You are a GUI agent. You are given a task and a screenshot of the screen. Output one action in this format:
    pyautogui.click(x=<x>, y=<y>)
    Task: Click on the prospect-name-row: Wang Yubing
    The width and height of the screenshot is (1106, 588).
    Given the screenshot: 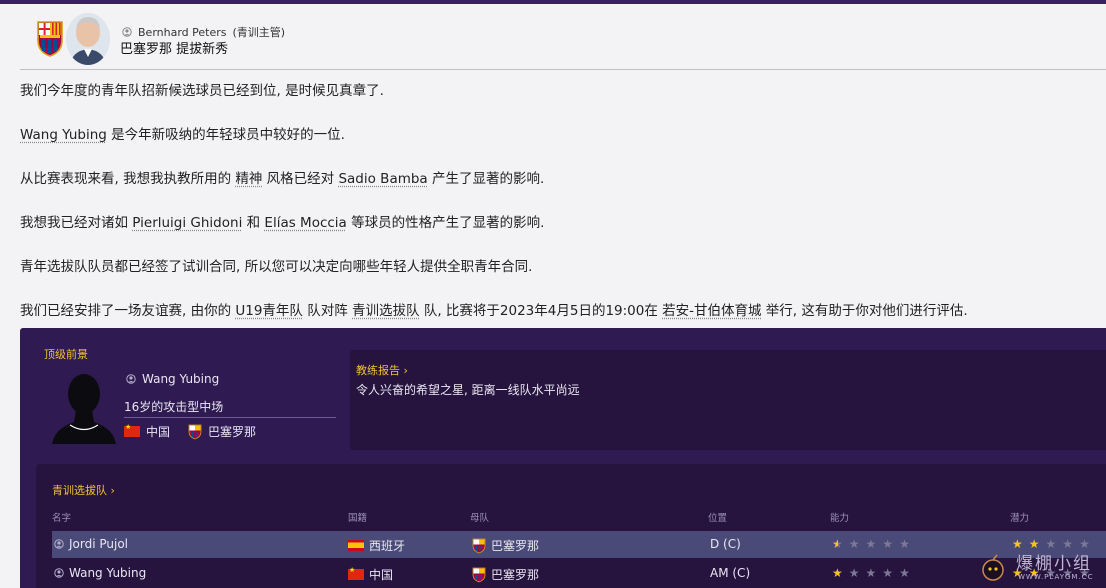 What is the action you would take?
    pyautogui.click(x=172, y=379)
    